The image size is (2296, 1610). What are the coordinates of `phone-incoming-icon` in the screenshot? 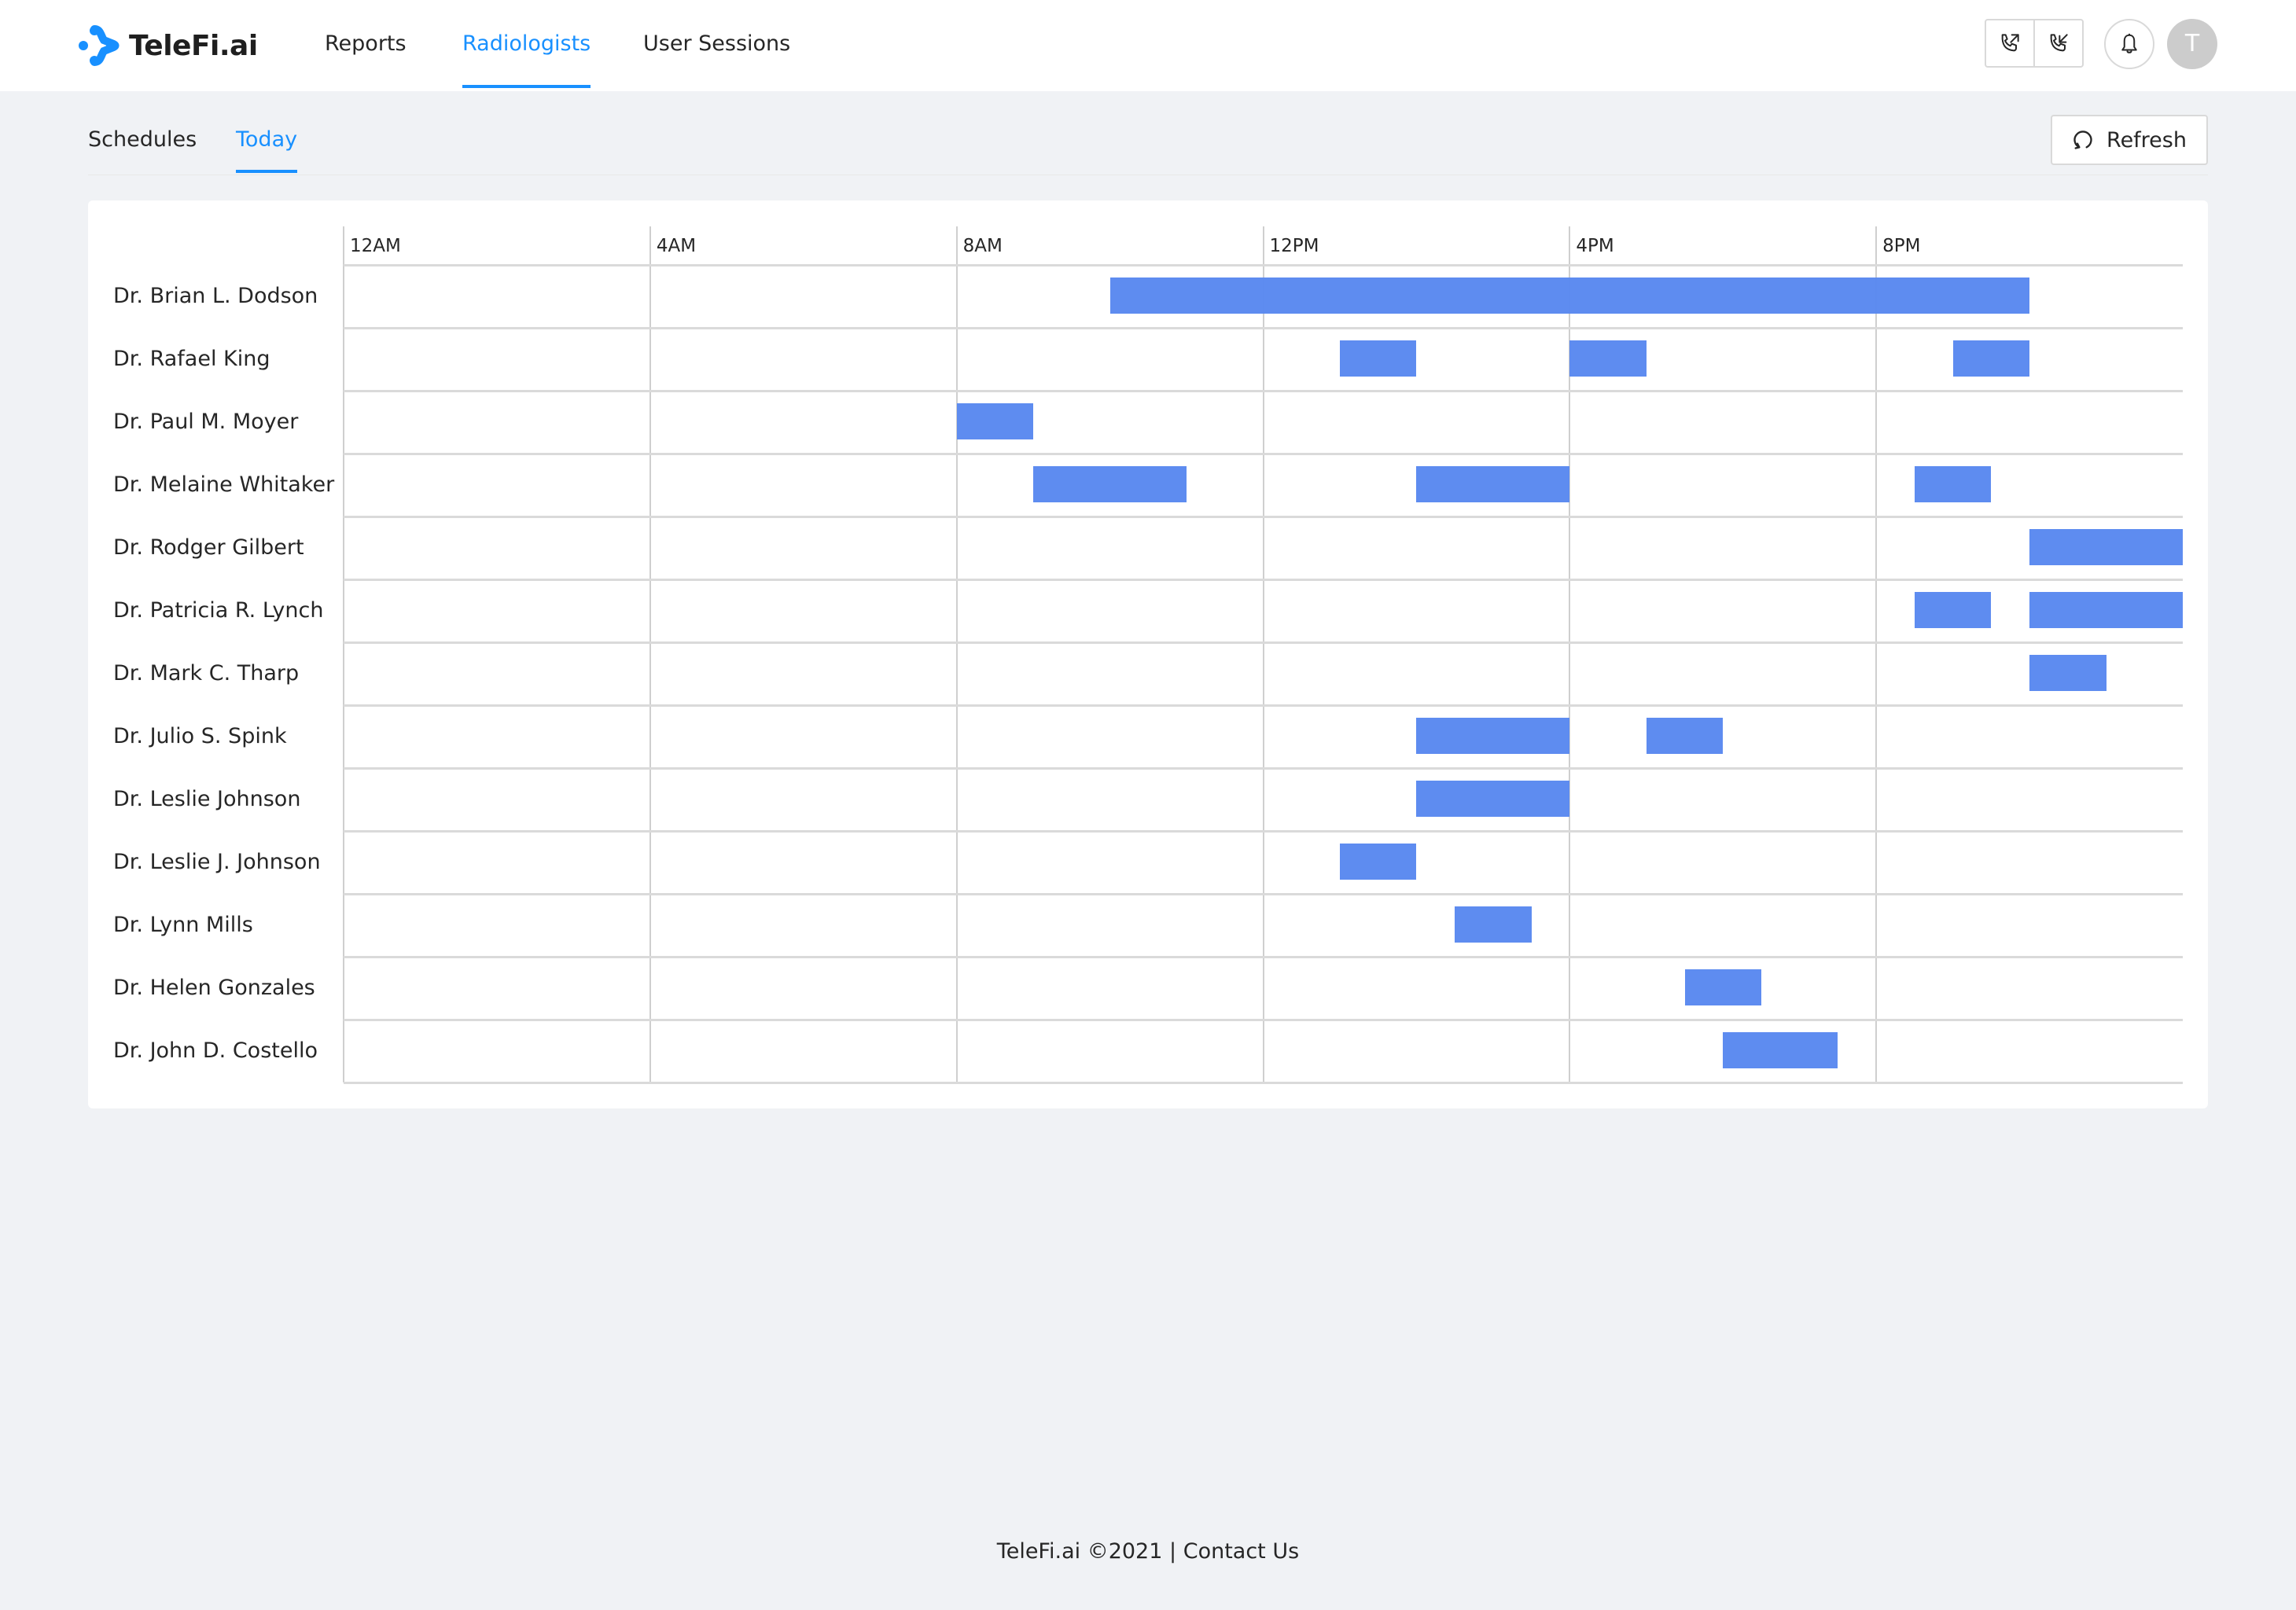 It's located at (2059, 43).